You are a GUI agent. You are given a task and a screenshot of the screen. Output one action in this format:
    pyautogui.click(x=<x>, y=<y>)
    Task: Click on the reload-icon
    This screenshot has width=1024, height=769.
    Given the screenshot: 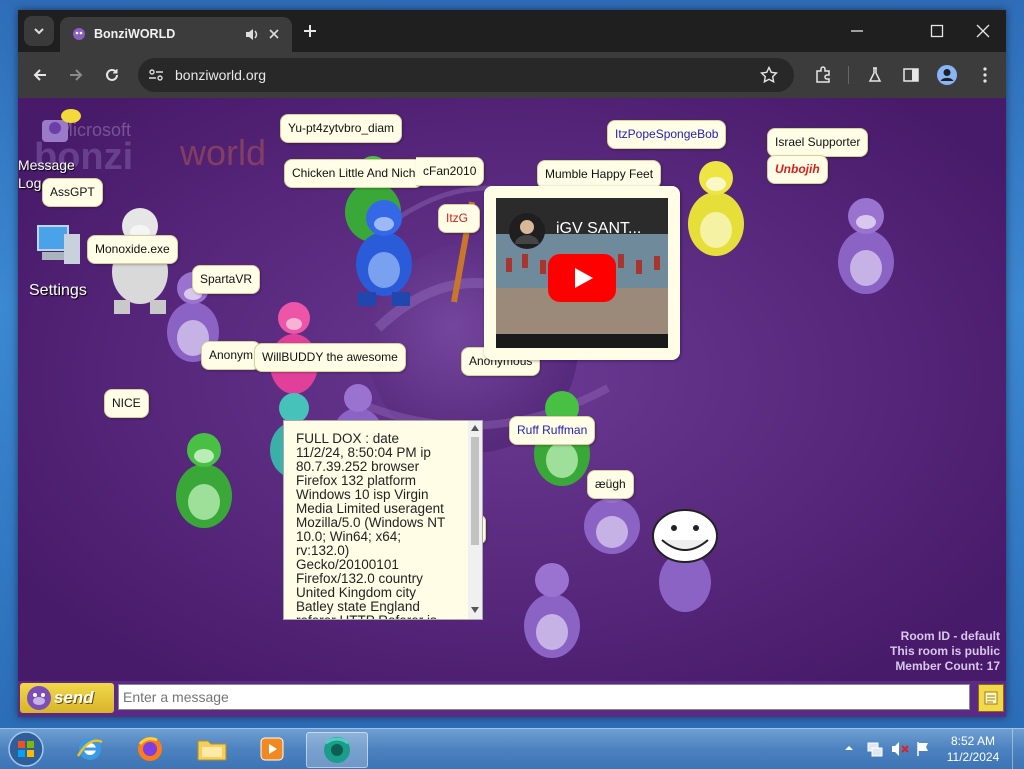 What is the action you would take?
    pyautogui.click(x=112, y=75)
    